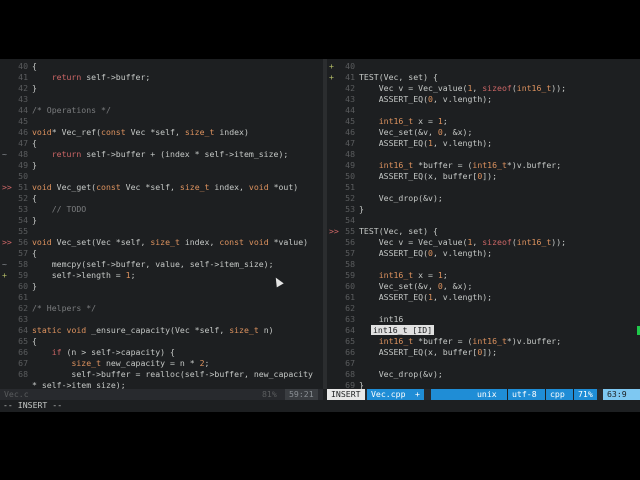 Image resolution: width=640 pixels, height=480 pixels. I want to click on left-code-line: 55, so click(161, 231).